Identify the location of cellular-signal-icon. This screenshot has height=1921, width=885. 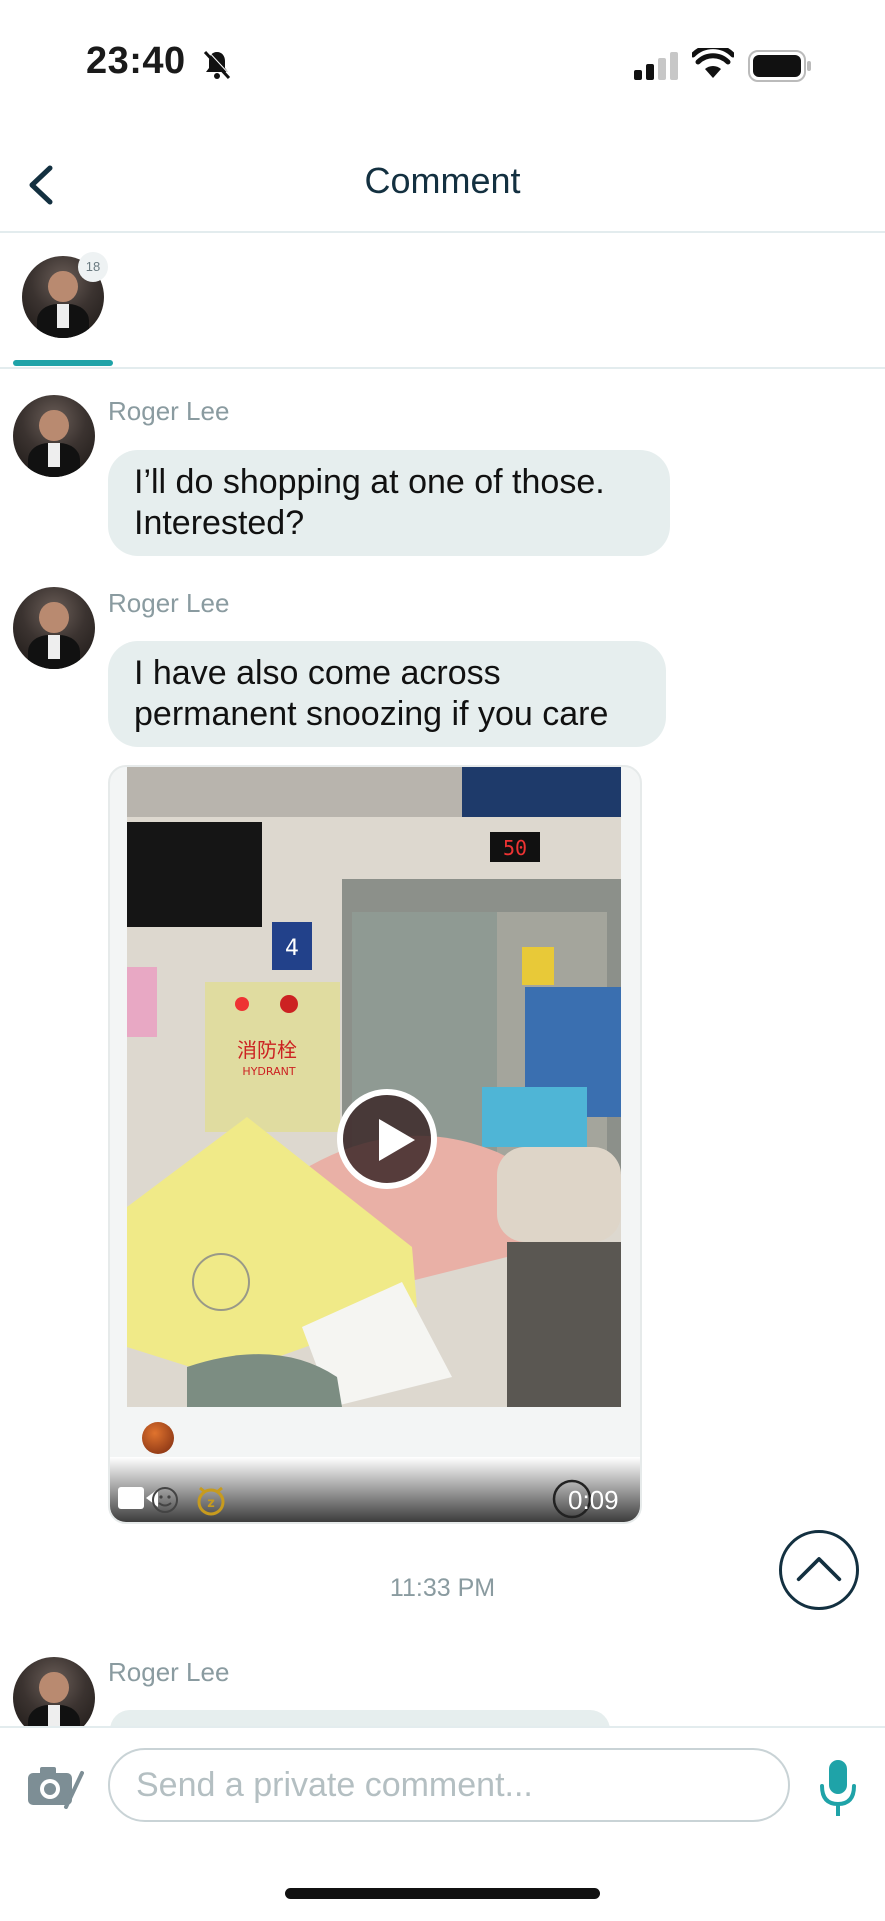
(656, 66).